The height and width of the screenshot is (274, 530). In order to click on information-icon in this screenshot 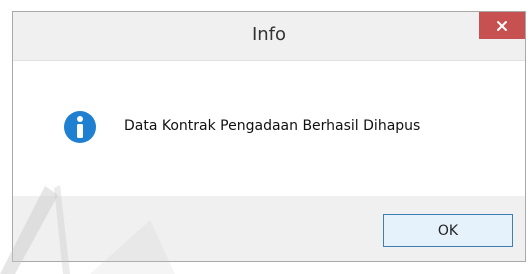, I will do `click(80, 127)`.